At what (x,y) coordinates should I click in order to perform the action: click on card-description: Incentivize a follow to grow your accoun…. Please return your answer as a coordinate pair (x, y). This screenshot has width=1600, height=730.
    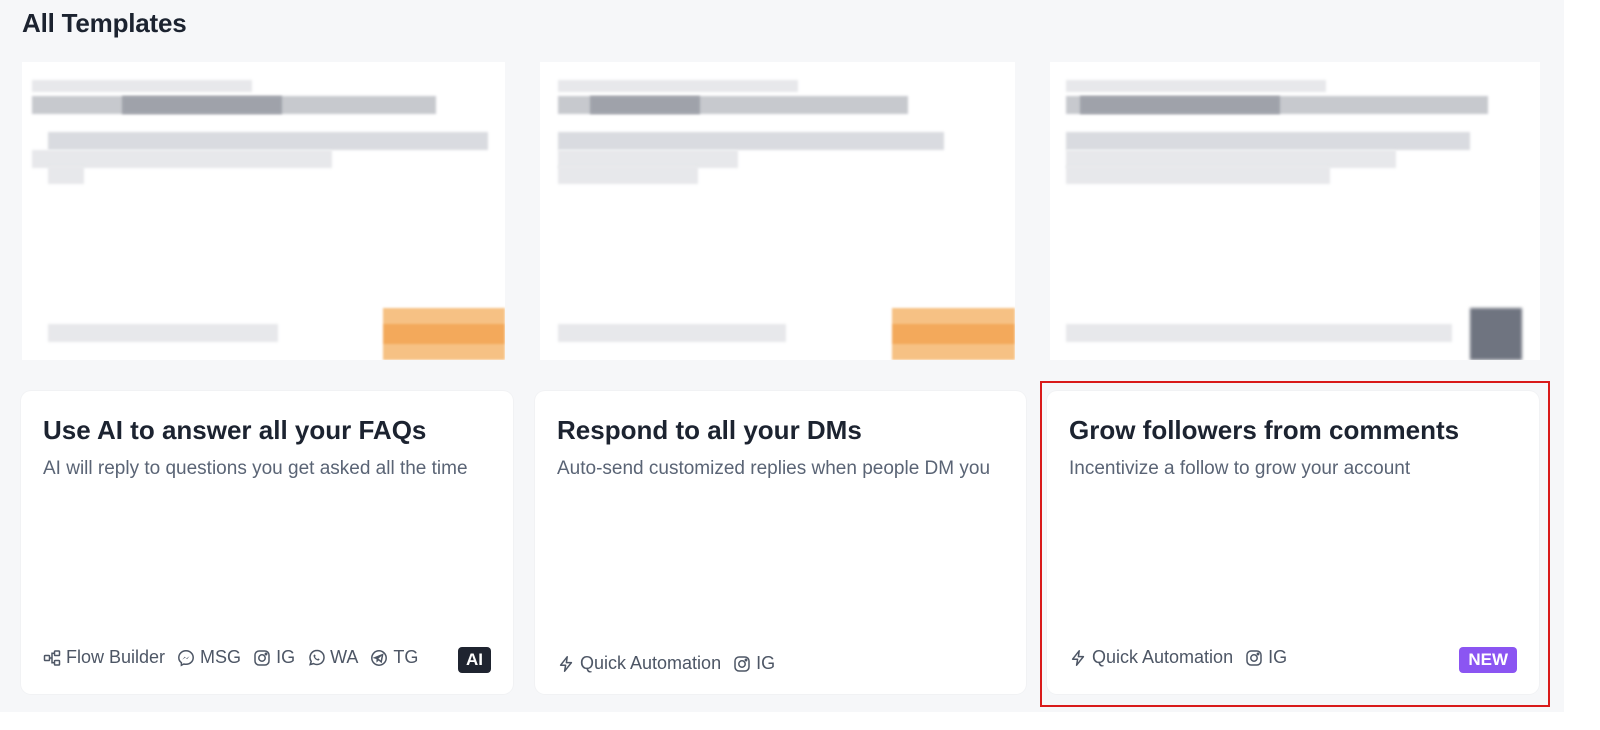
    Looking at the image, I should click on (1240, 468).